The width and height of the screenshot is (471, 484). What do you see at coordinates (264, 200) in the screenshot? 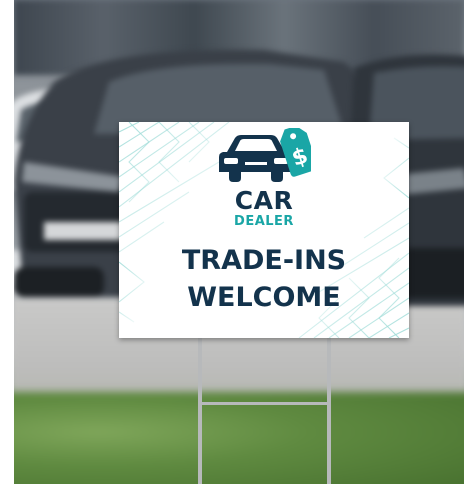
I see `sign-brand-car: CAR` at bounding box center [264, 200].